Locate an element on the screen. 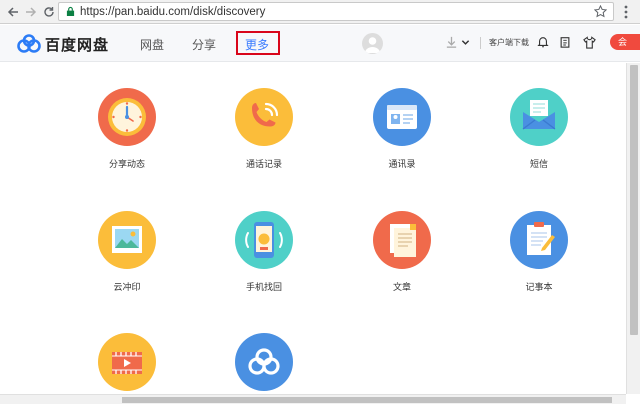 The width and height of the screenshot is (640, 404). clock-icon is located at coordinates (127, 117).